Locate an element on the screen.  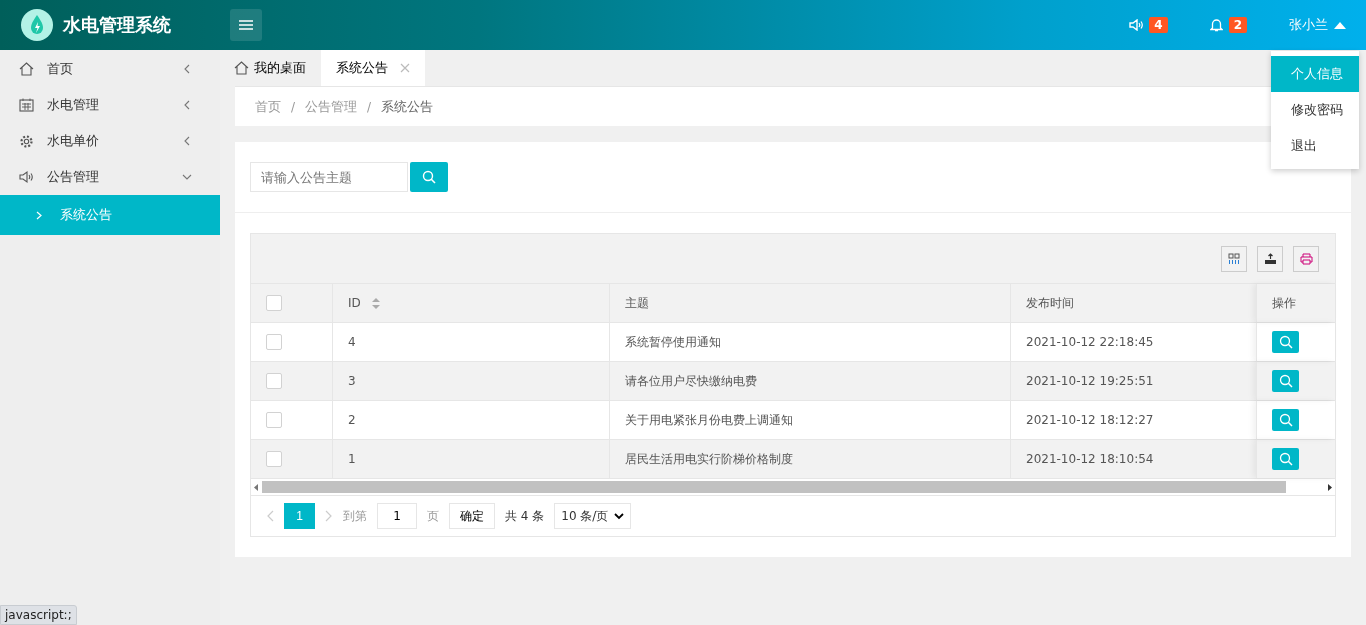
count-badge: 2 is located at coordinates (1237, 25).